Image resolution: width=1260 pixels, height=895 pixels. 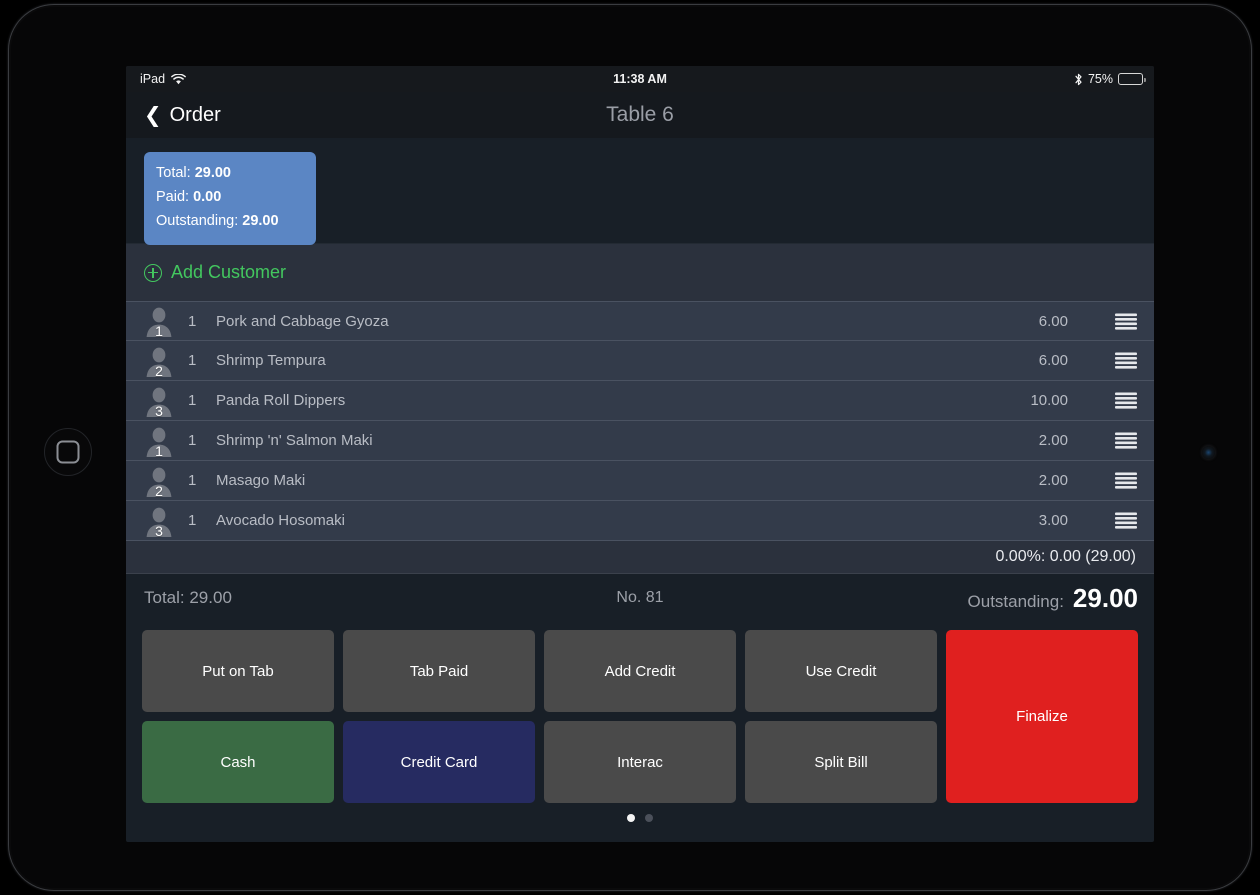 I want to click on item-name: Panda Roll Dippers, so click(x=281, y=400).